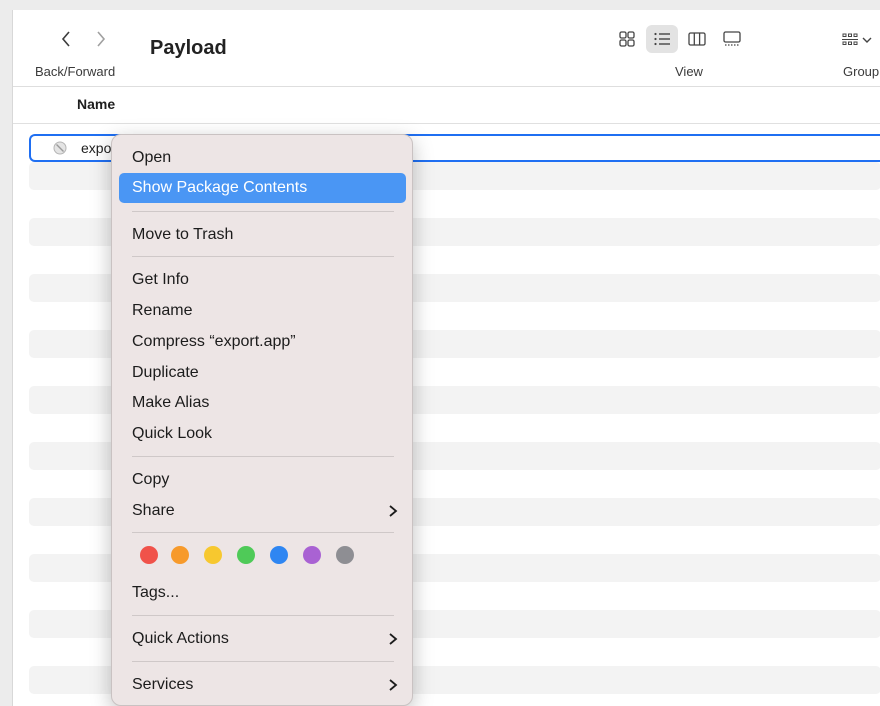  I want to click on menu-item-label: Move to Trash, so click(183, 234).